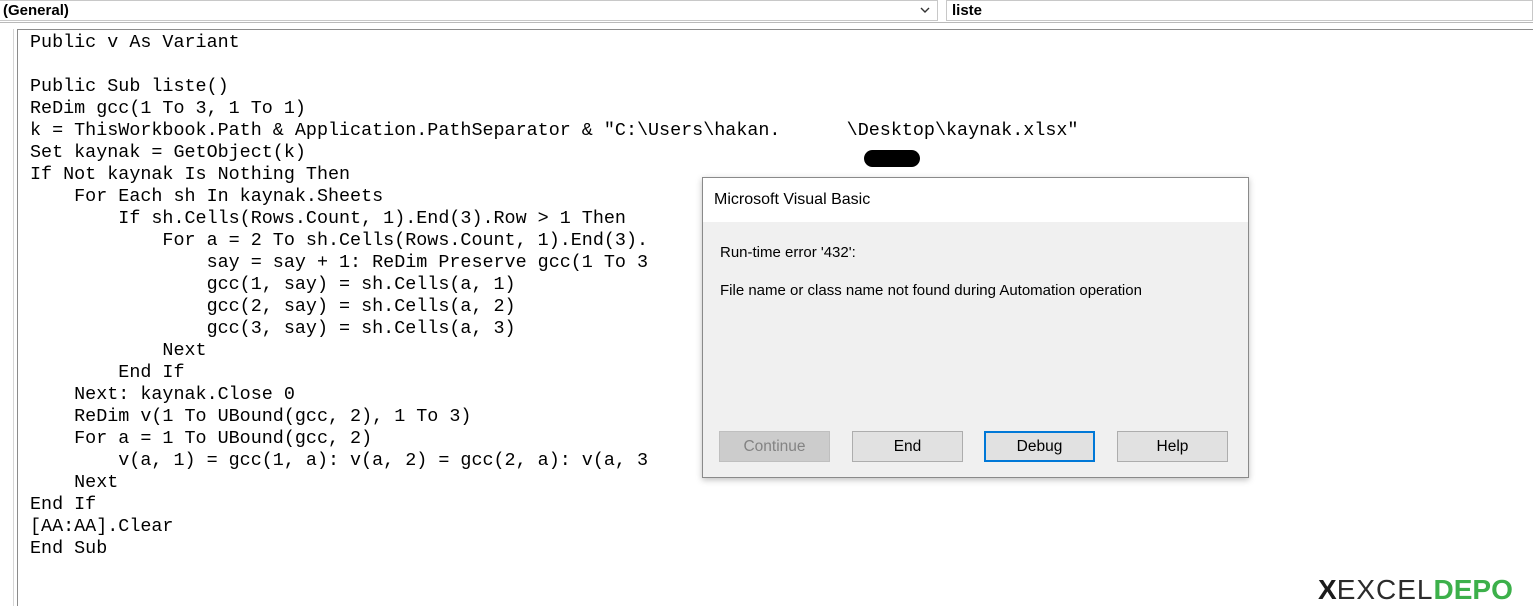  What do you see at coordinates (967, 10) in the screenshot?
I see `procedure-combo-value: liste` at bounding box center [967, 10].